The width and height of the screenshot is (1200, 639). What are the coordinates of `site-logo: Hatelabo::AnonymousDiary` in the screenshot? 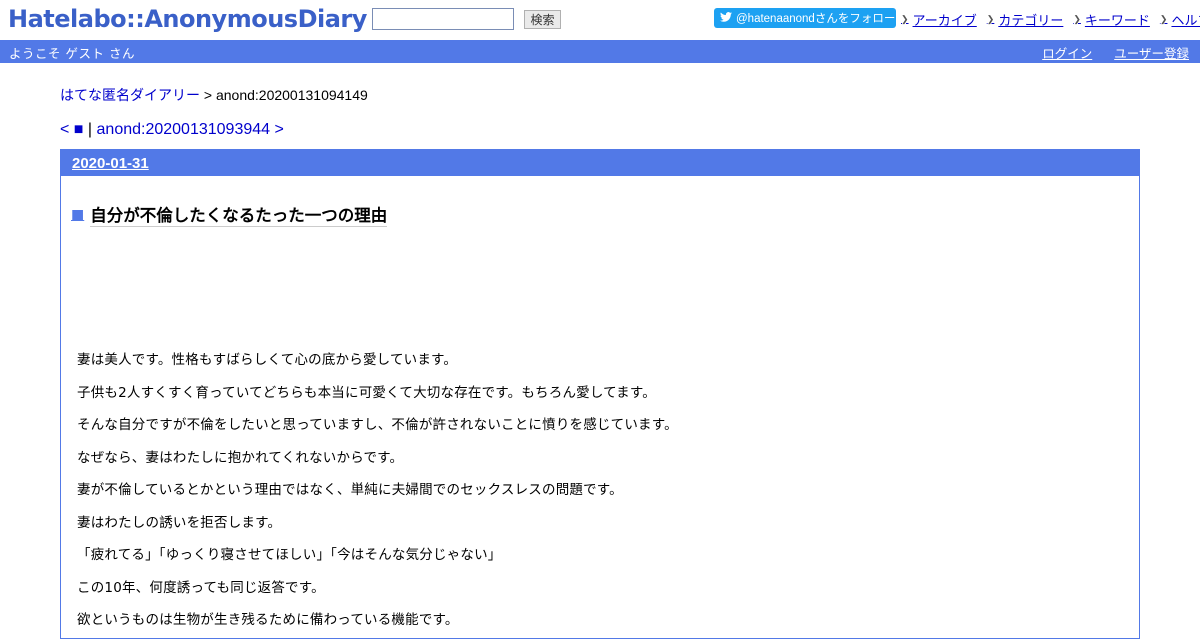 It's located at (187, 19).